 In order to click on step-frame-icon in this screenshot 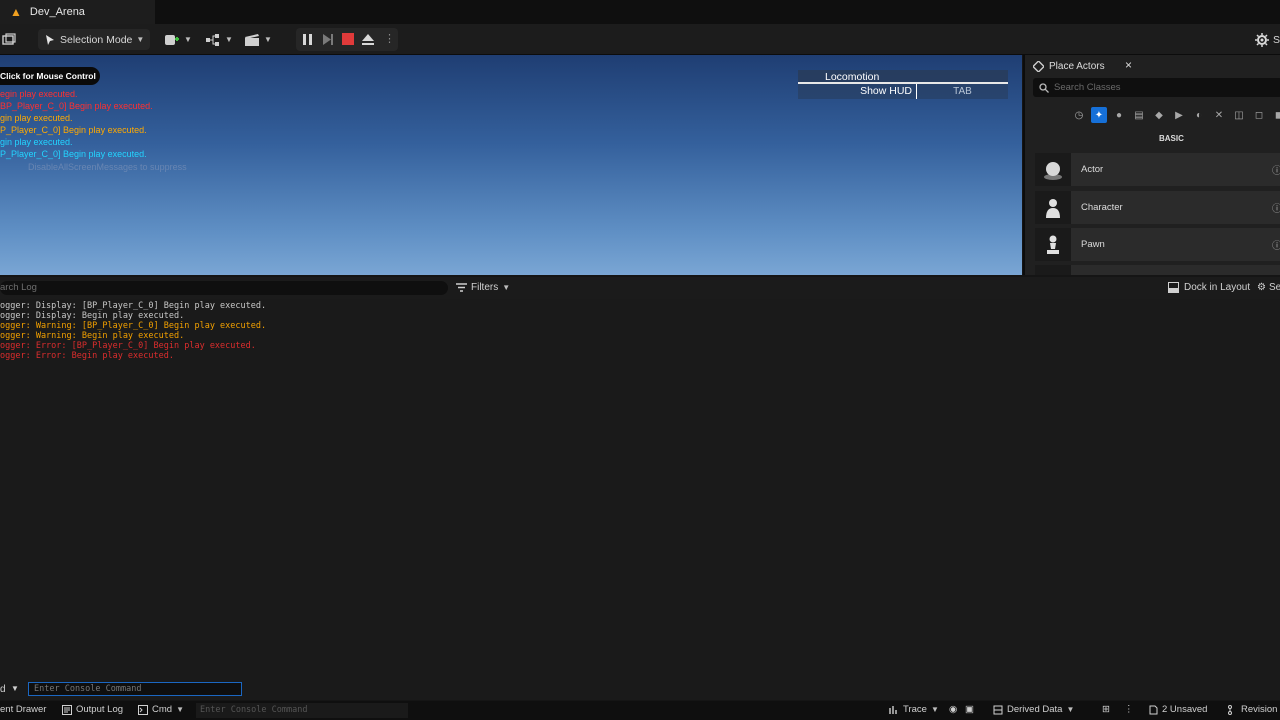, I will do `click(328, 39)`.